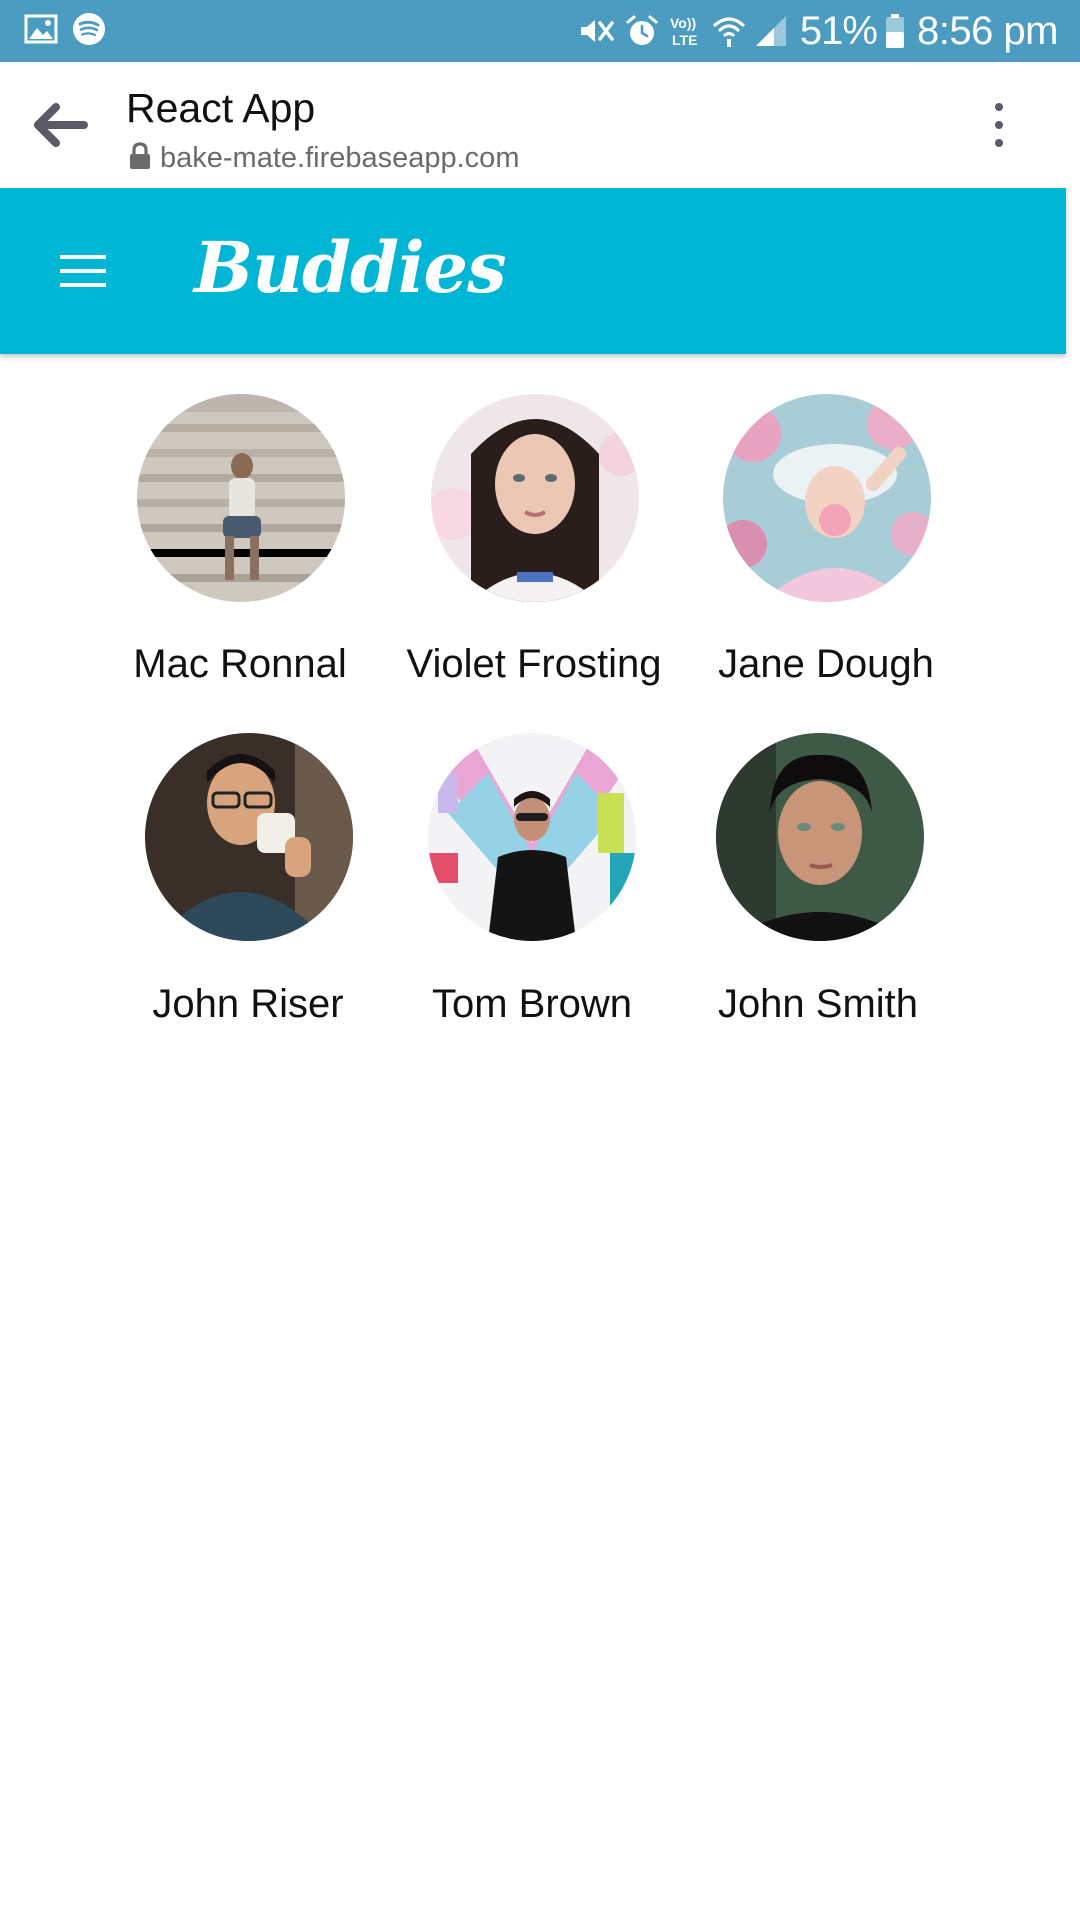  What do you see at coordinates (838, 31) in the screenshot?
I see `battery-percentage: 51%` at bounding box center [838, 31].